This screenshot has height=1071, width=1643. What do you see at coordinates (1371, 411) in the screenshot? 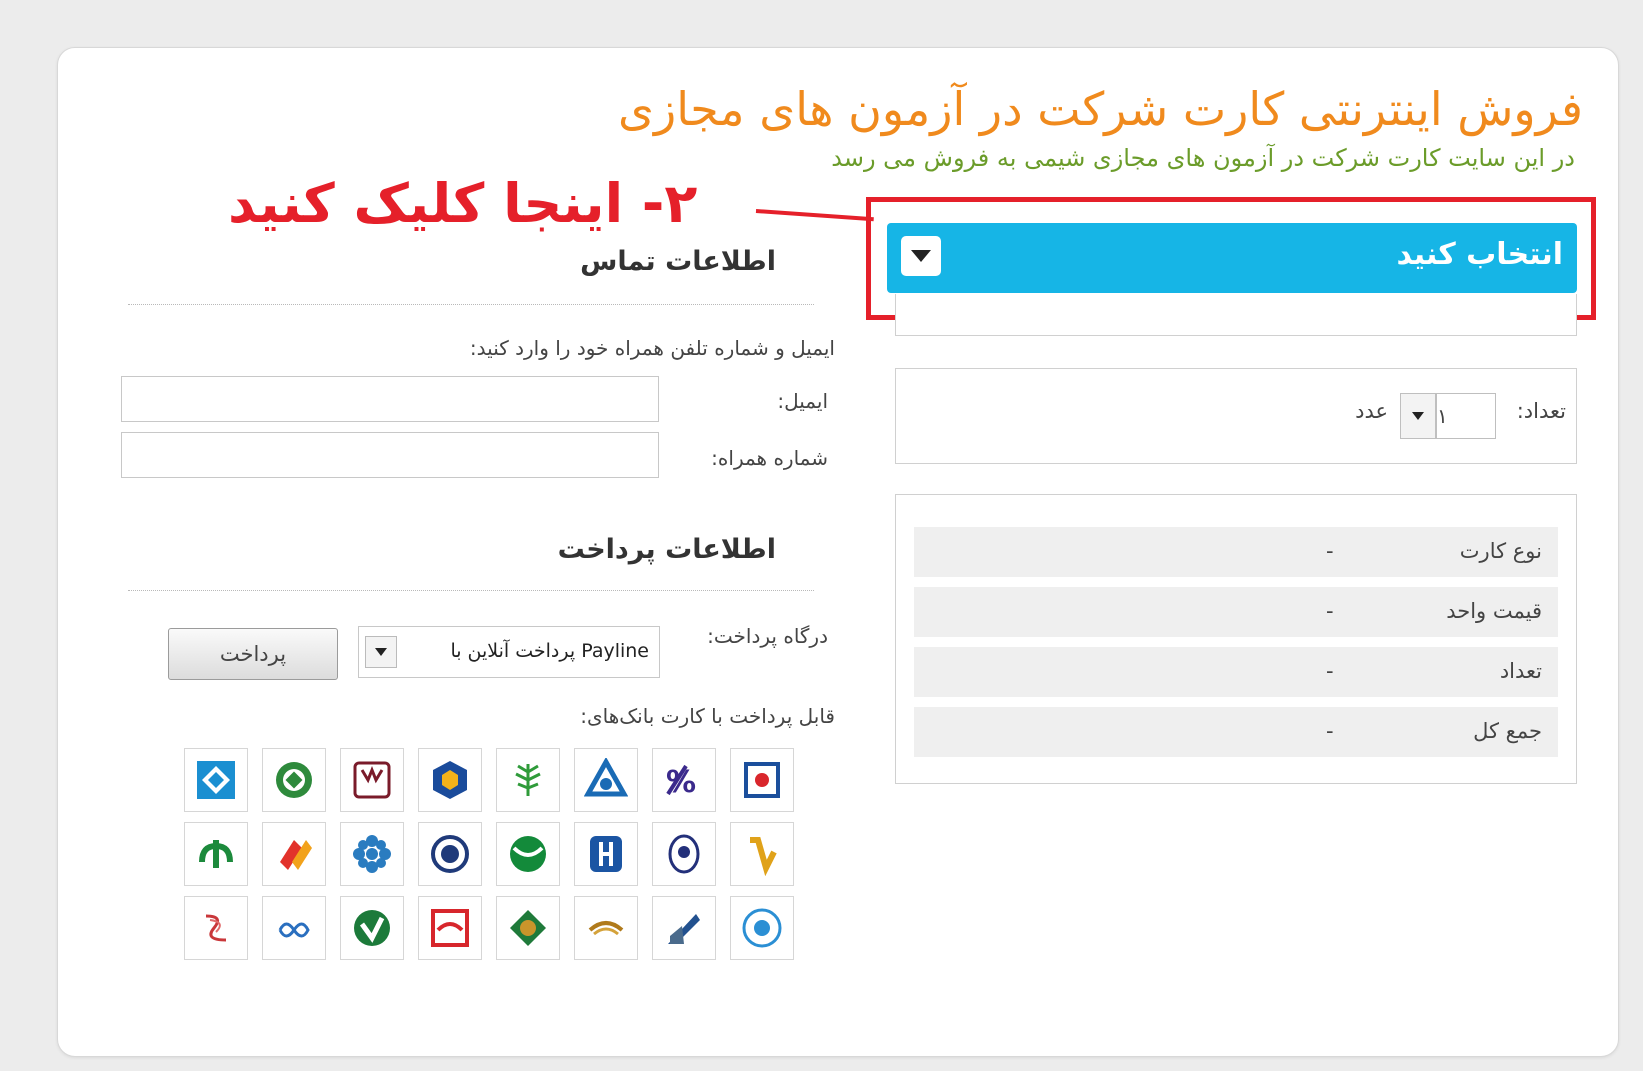
I see `quantity-unit: عدد` at bounding box center [1371, 411].